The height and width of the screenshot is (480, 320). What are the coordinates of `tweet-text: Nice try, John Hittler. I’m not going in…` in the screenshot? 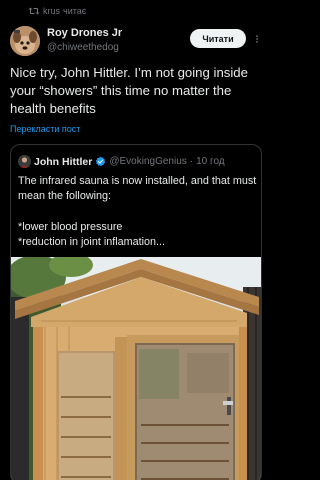 It's located at (129, 90).